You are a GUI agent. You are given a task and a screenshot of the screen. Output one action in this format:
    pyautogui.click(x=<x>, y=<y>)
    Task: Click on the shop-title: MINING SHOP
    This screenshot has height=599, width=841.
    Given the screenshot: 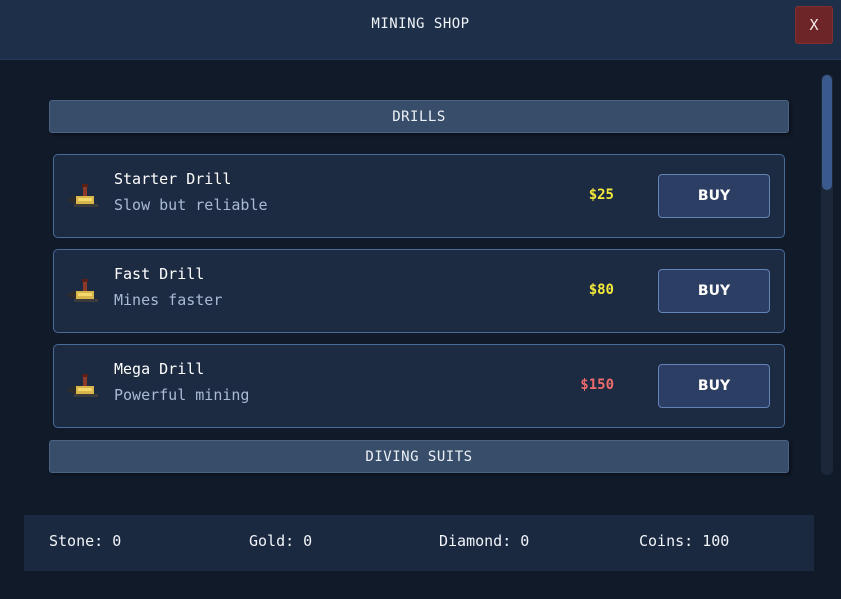 What is the action you would take?
    pyautogui.click(x=420, y=24)
    